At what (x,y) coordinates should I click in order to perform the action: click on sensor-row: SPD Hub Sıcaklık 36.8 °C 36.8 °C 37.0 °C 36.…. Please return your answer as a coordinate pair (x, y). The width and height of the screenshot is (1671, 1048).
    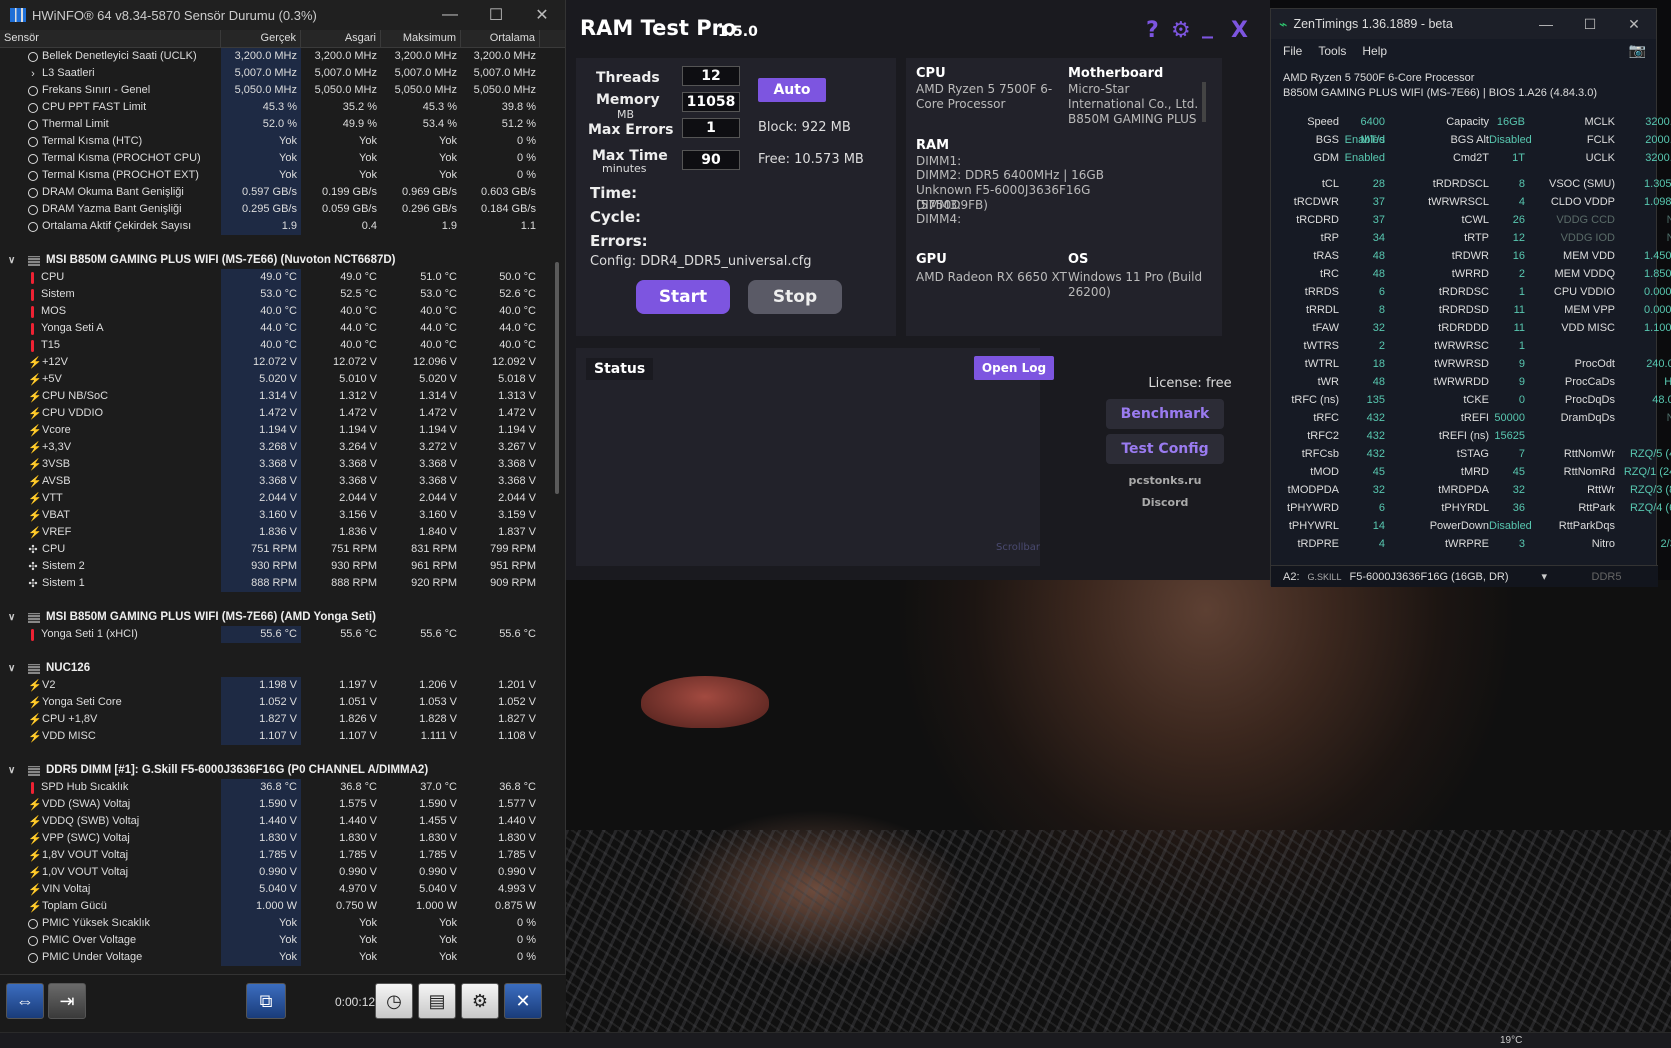
    Looking at the image, I should click on (278, 787).